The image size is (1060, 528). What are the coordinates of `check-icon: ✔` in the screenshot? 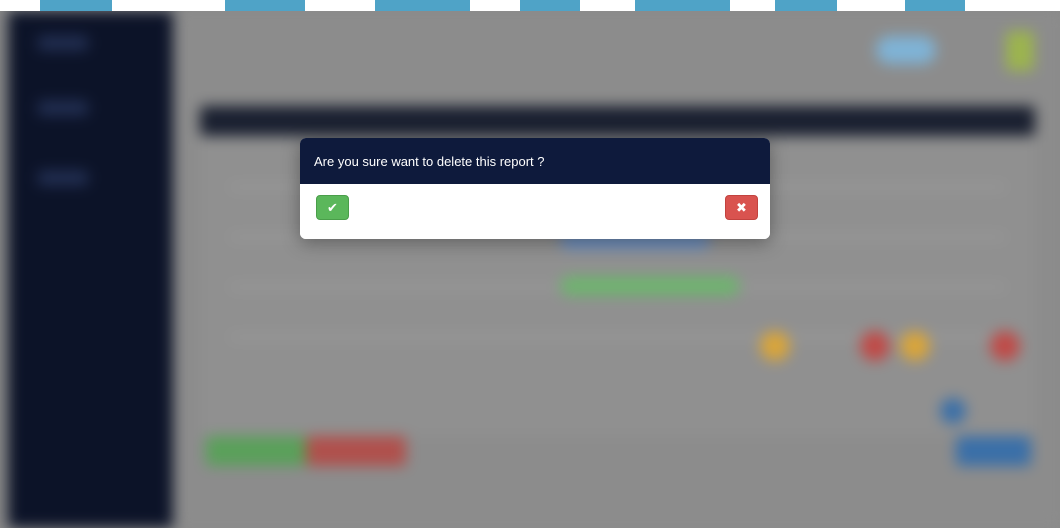 It's located at (332, 207).